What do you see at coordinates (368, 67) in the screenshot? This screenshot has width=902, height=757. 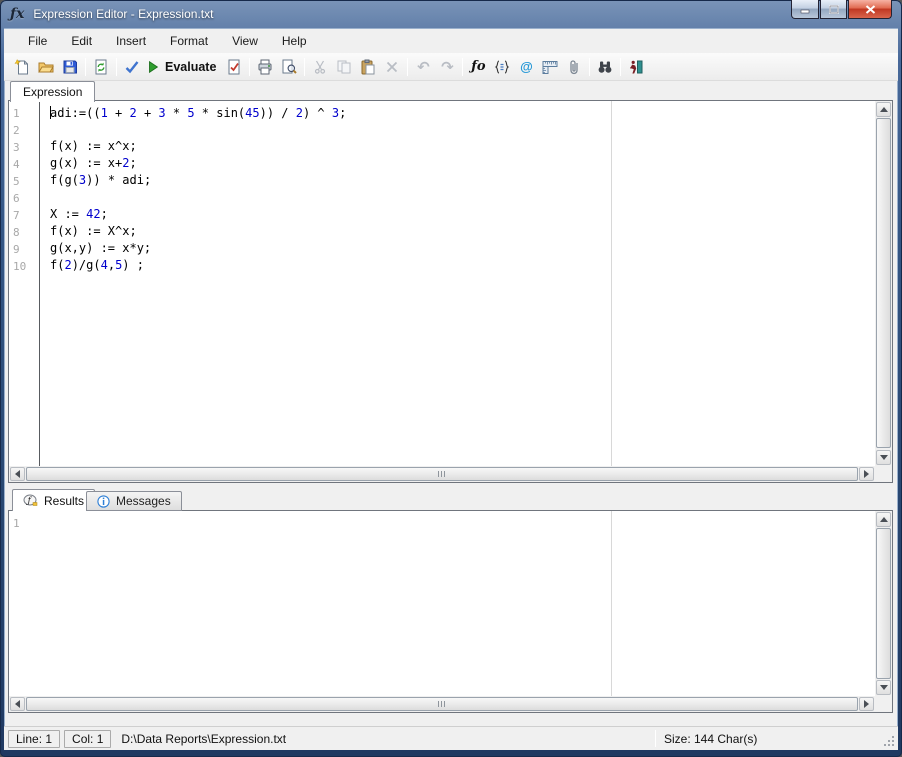 I see `paste-button` at bounding box center [368, 67].